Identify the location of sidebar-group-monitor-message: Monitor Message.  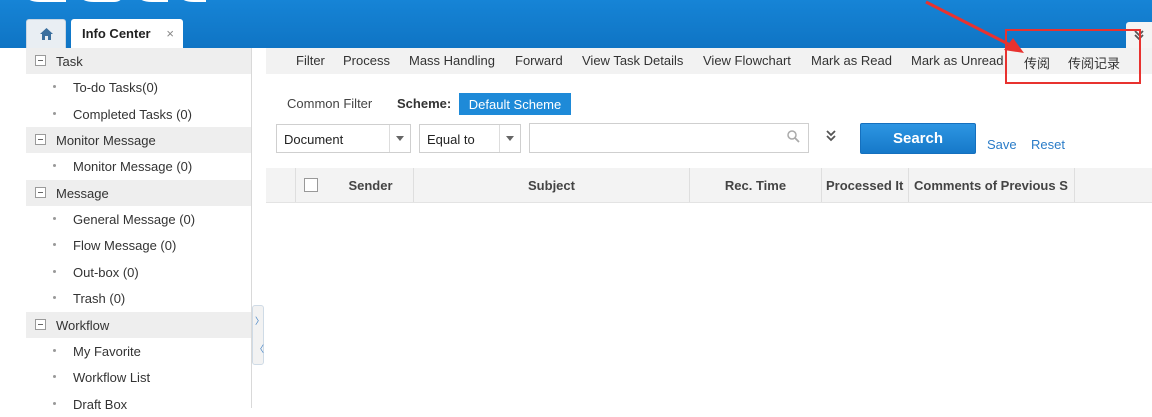
(138, 140).